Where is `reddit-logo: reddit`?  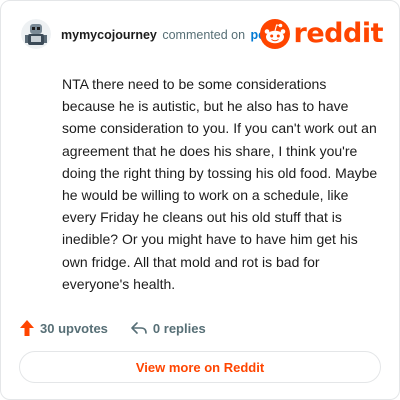 reddit-logo: reddit is located at coordinates (321, 33).